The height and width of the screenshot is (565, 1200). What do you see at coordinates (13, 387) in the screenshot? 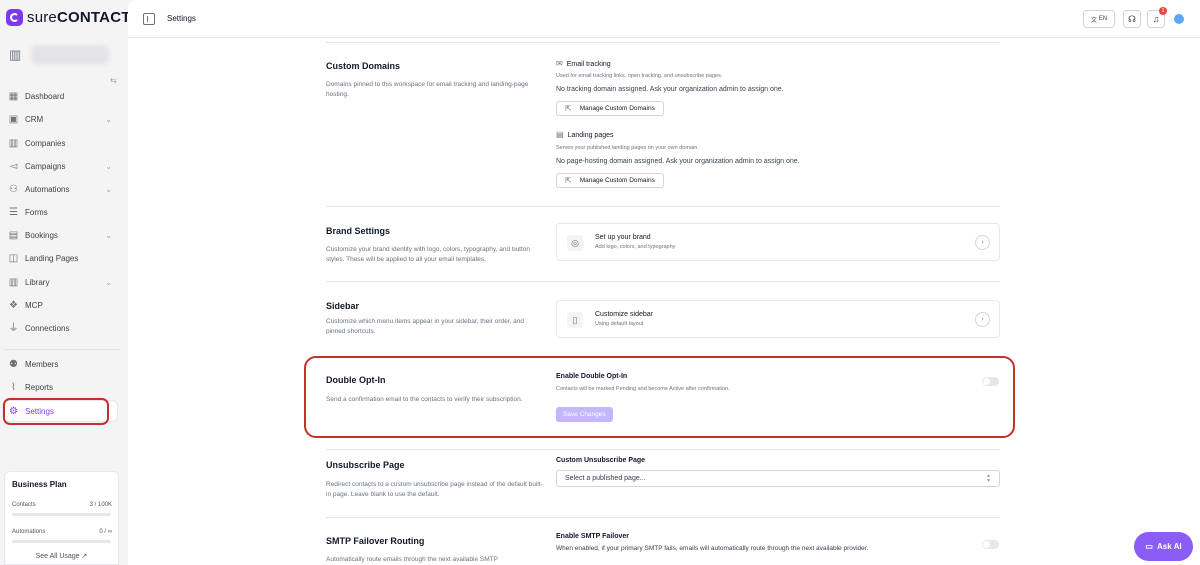
I see `chart-icon: ⌇` at bounding box center [13, 387].